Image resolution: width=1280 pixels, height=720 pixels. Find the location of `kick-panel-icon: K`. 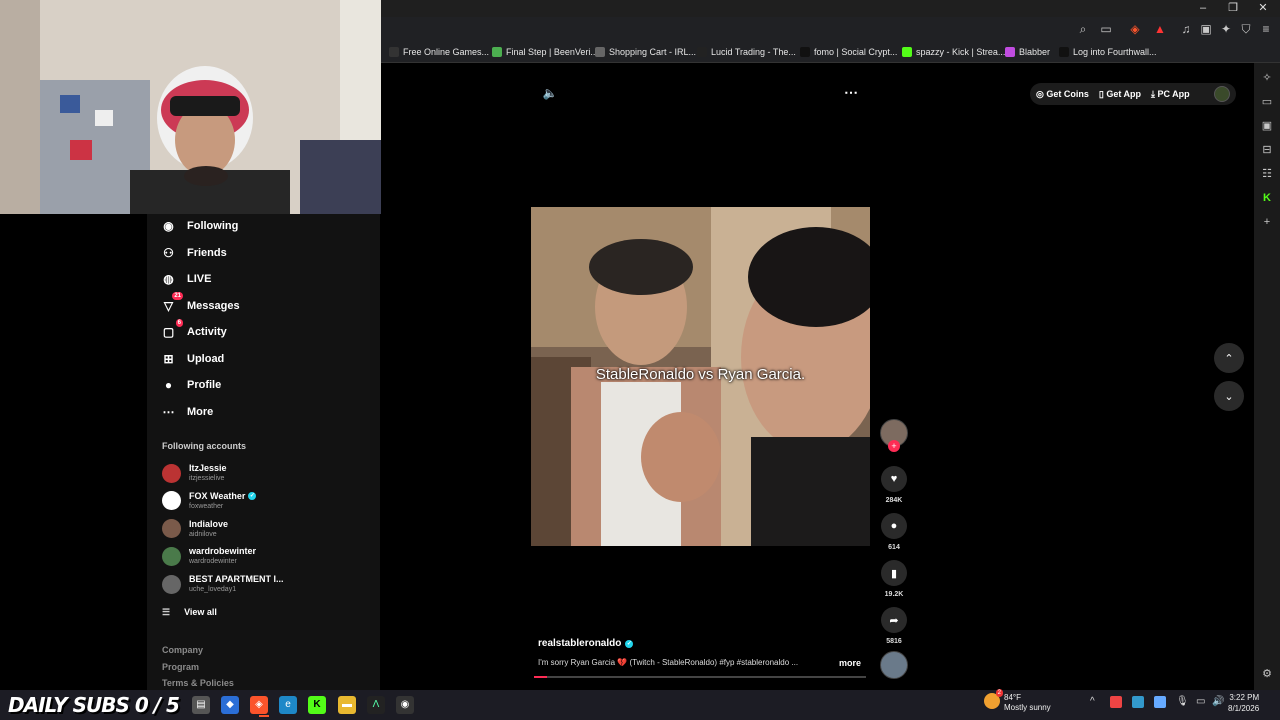

kick-panel-icon: K is located at coordinates (1267, 198).